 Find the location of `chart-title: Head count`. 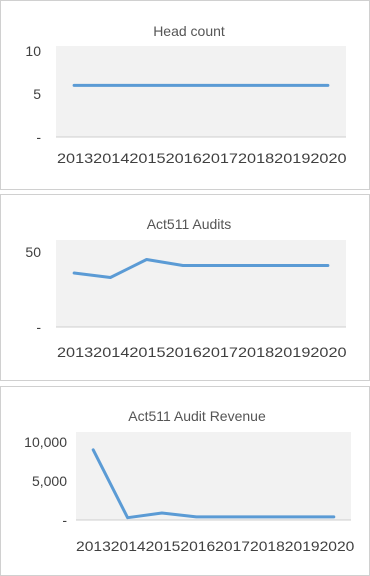

chart-title: Head count is located at coordinates (189, 31).